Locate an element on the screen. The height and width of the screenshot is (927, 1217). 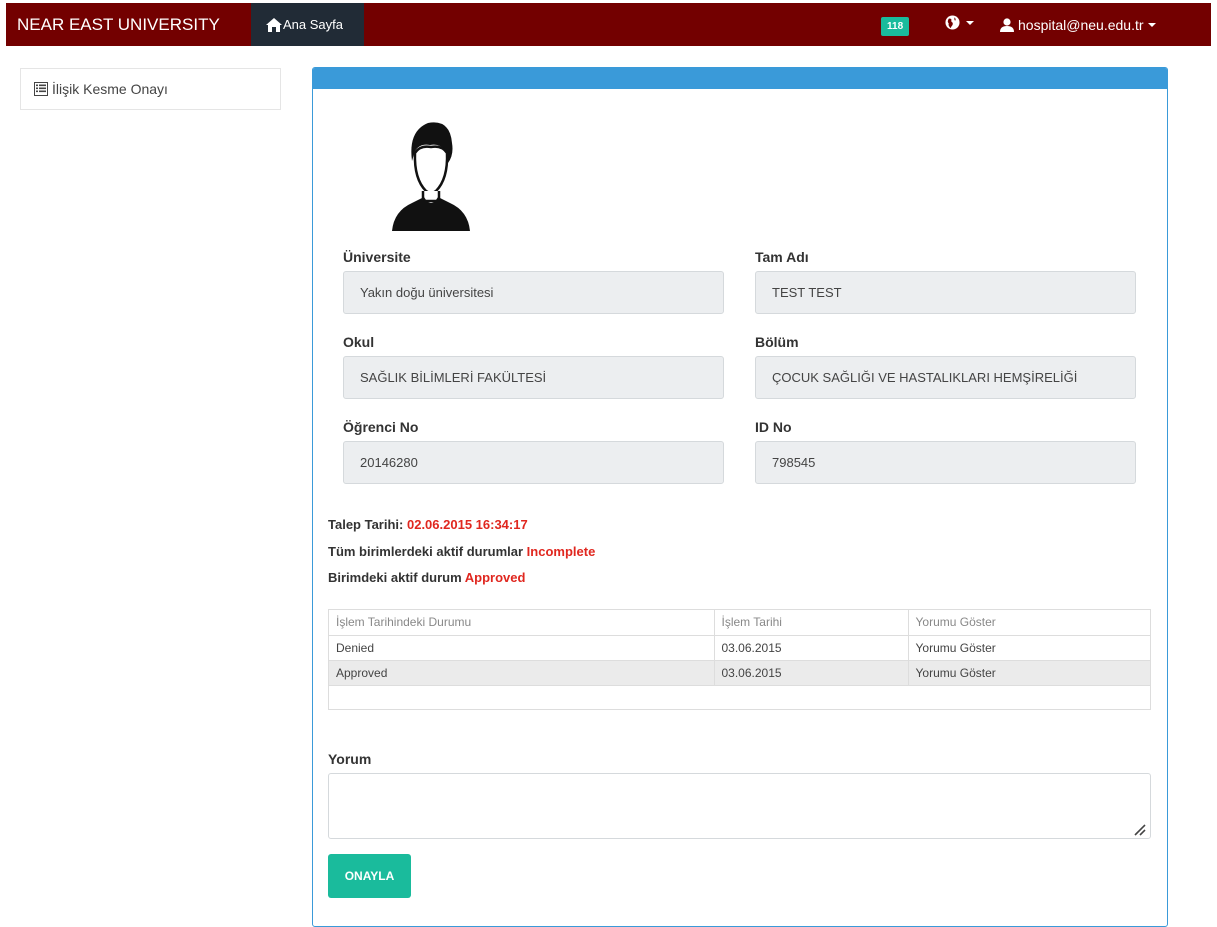
okul-input: SAĞLIK BİLİMLERİ FAKÜLTESİ is located at coordinates (533, 377).